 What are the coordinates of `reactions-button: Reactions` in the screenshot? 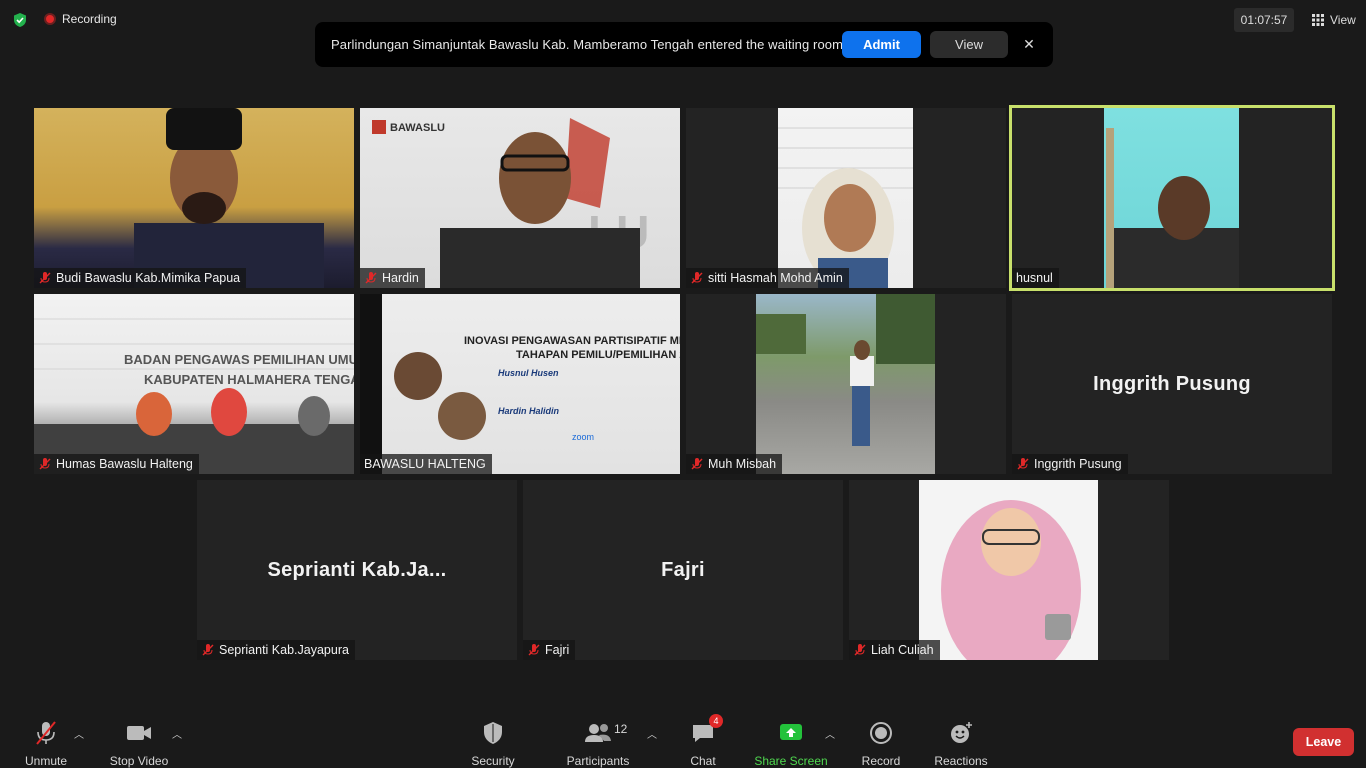 It's located at (961, 744).